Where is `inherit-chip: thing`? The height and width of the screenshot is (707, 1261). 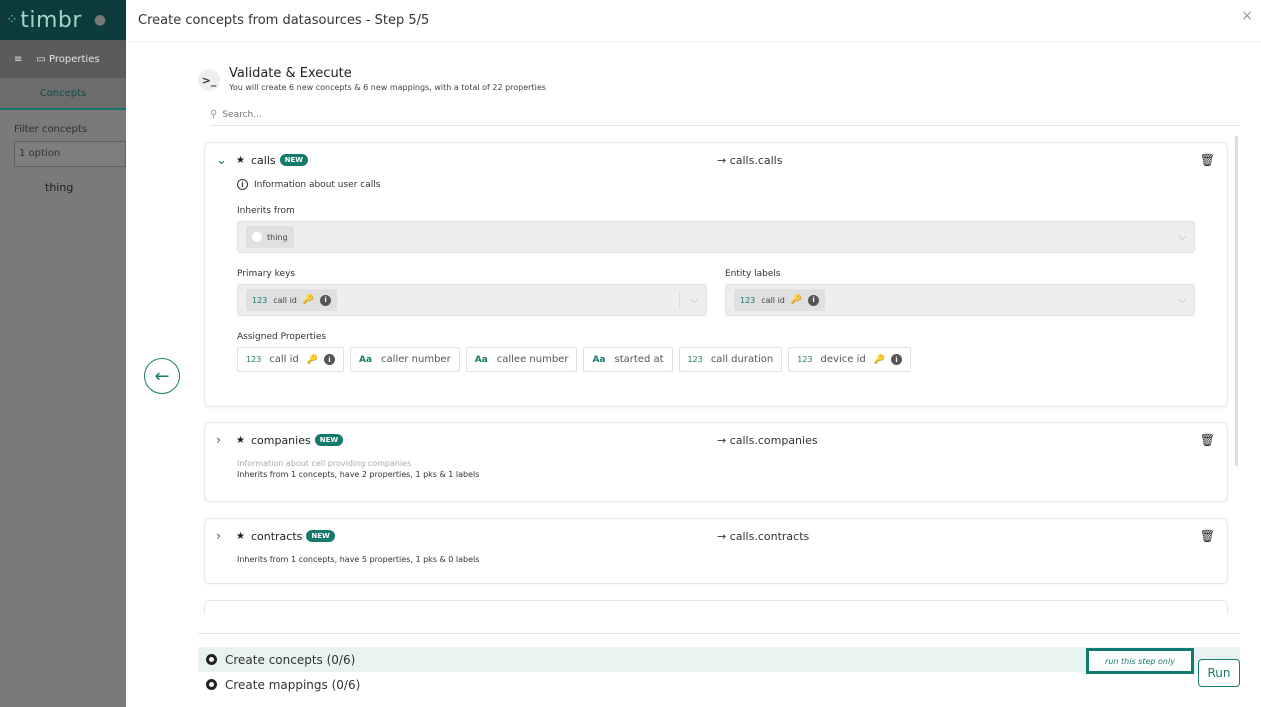 inherit-chip: thing is located at coordinates (270, 237).